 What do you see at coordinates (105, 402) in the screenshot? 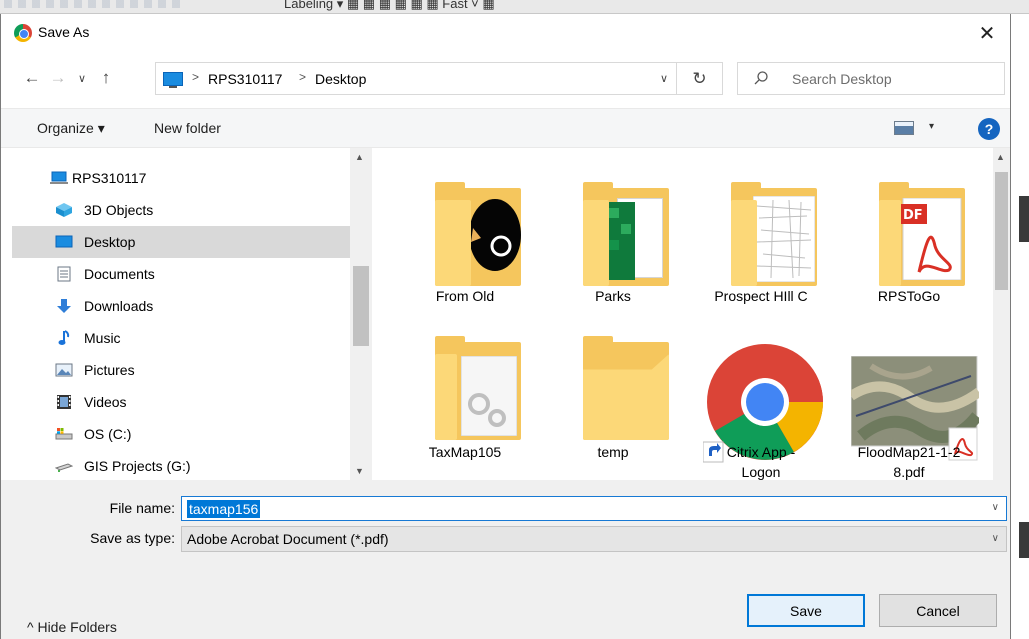
I see `sidebar-item-label: Videos` at bounding box center [105, 402].